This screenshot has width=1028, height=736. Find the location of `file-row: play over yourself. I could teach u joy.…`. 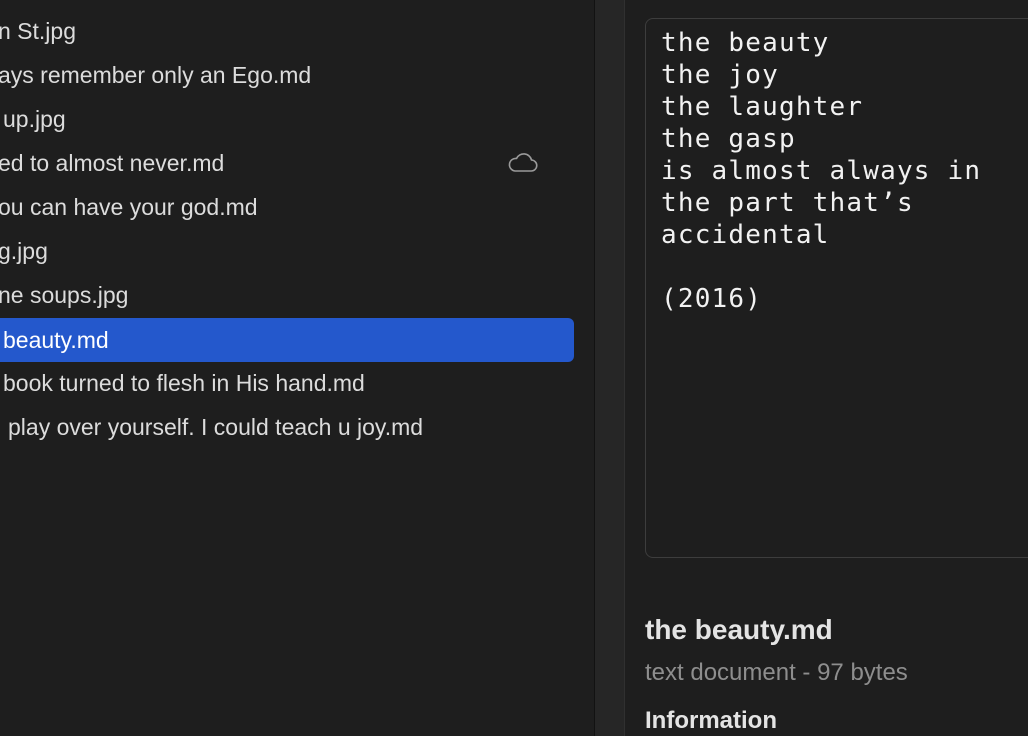

file-row: play over yourself. I could teach u joy.… is located at coordinates (287, 427).